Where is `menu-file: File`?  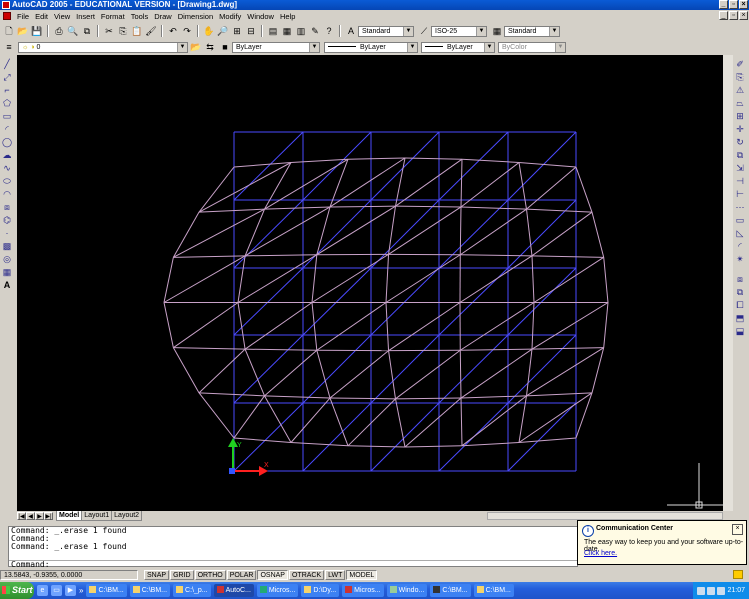 menu-file: File is located at coordinates (23, 16).